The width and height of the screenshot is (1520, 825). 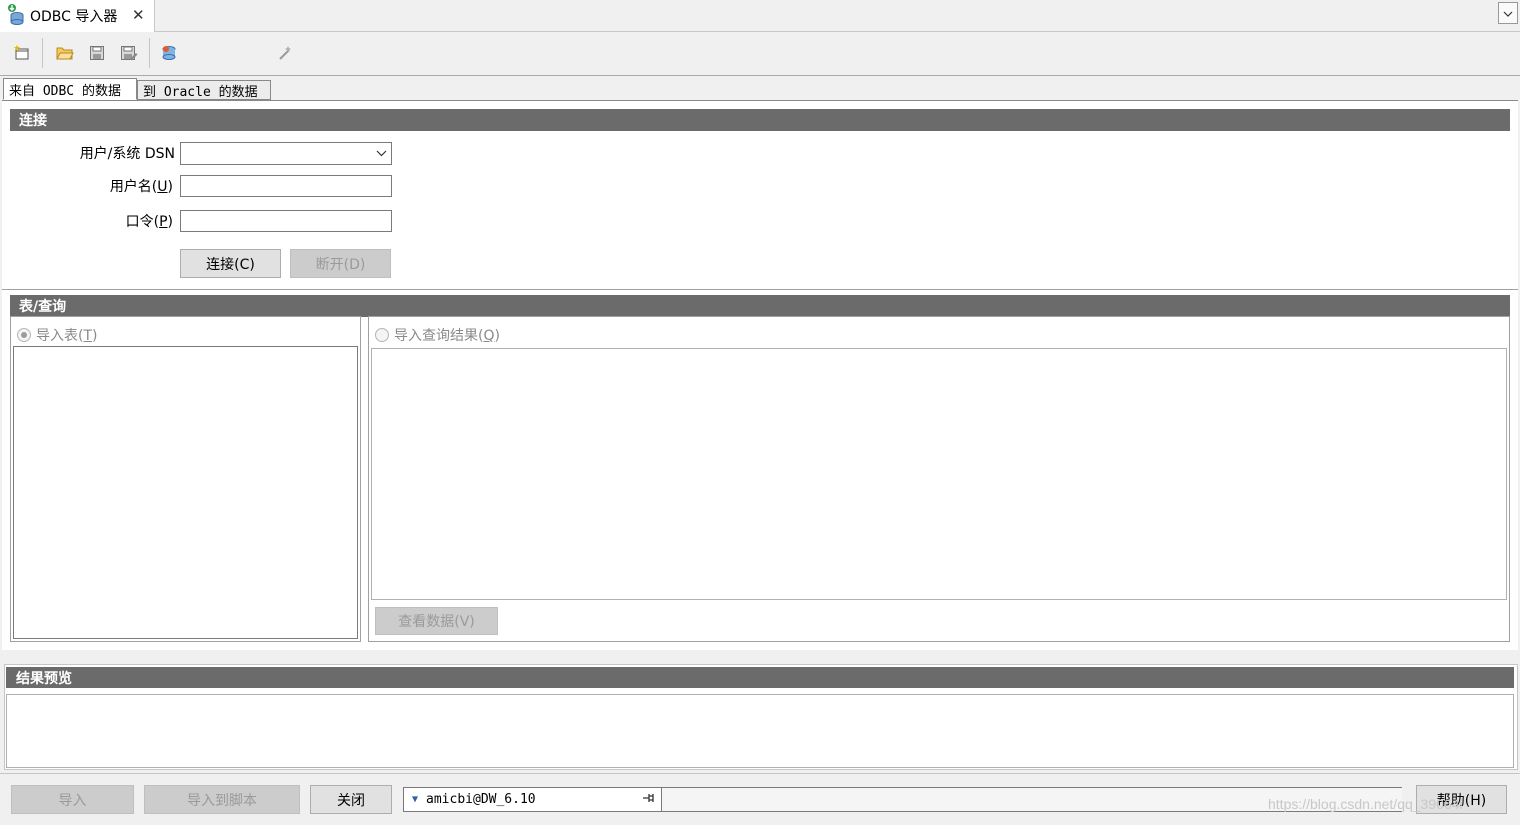 I want to click on odbc-importer-icon, so click(x=15, y=16).